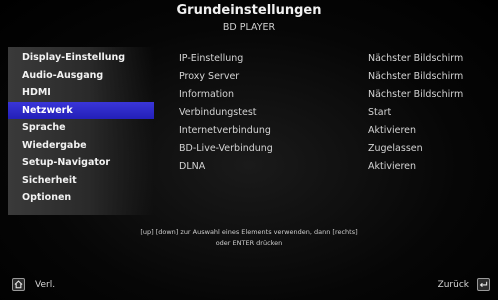  Describe the element at coordinates (329, 77) in the screenshot. I see `setting-row-proxy: Proxy Server Nächster Bildschirm` at that location.